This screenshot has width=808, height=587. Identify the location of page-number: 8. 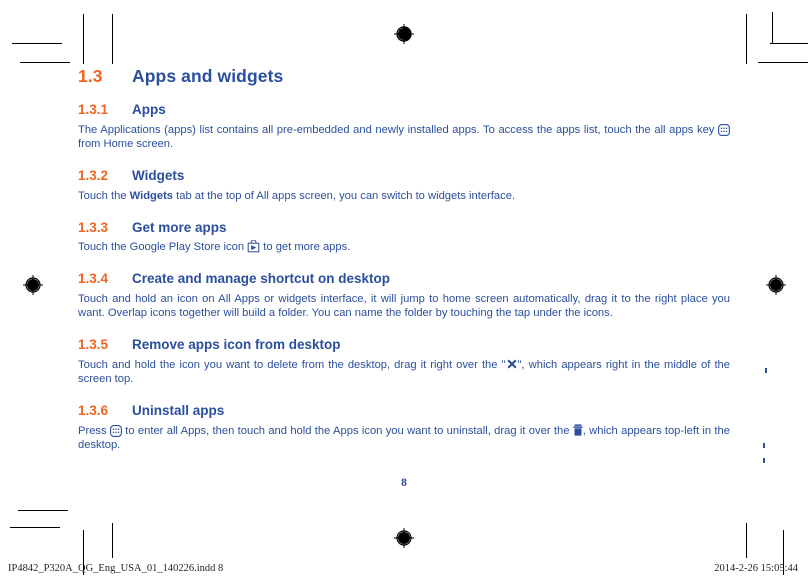
(404, 483).